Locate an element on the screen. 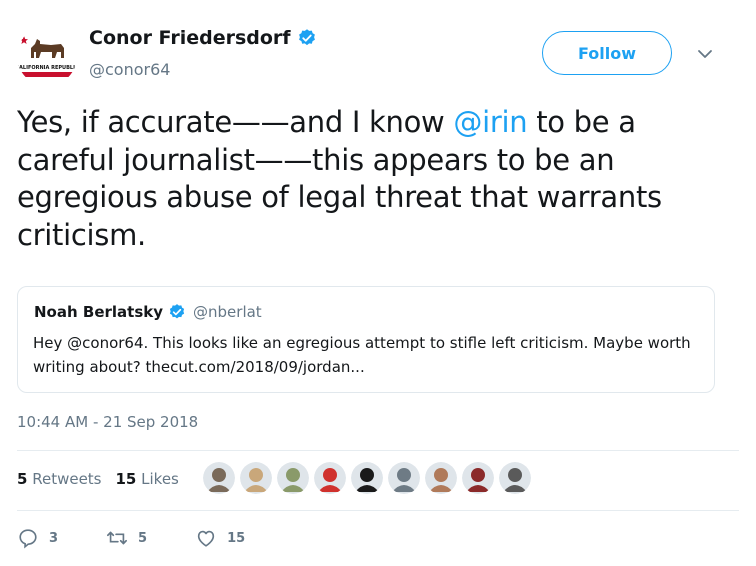 The image size is (756, 566). tweet-timestamp: 10:44 AM - 21 Sep 2018 is located at coordinates (107, 422).